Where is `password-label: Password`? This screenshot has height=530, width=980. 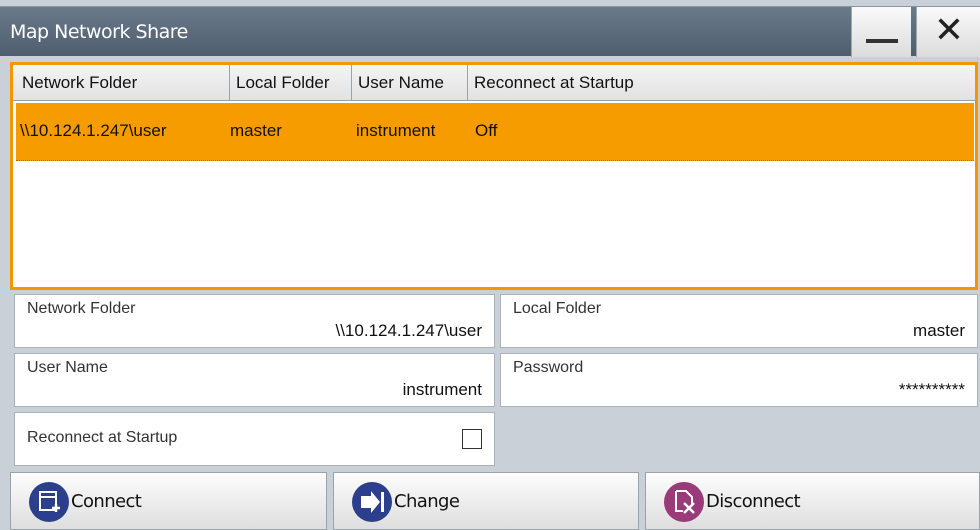 password-label: Password is located at coordinates (548, 367).